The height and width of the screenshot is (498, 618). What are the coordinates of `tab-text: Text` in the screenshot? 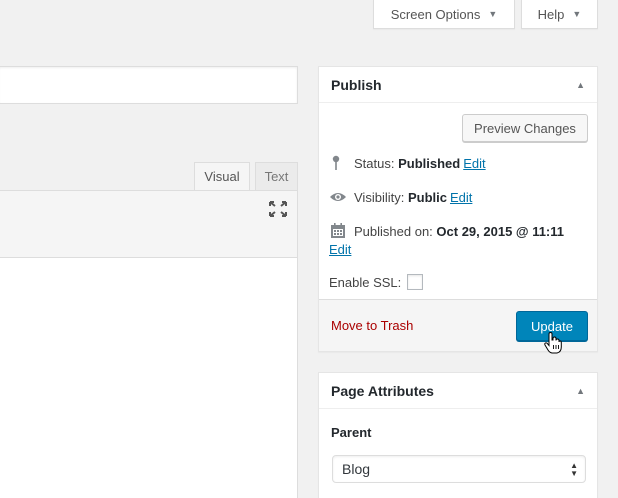 It's located at (276, 176).